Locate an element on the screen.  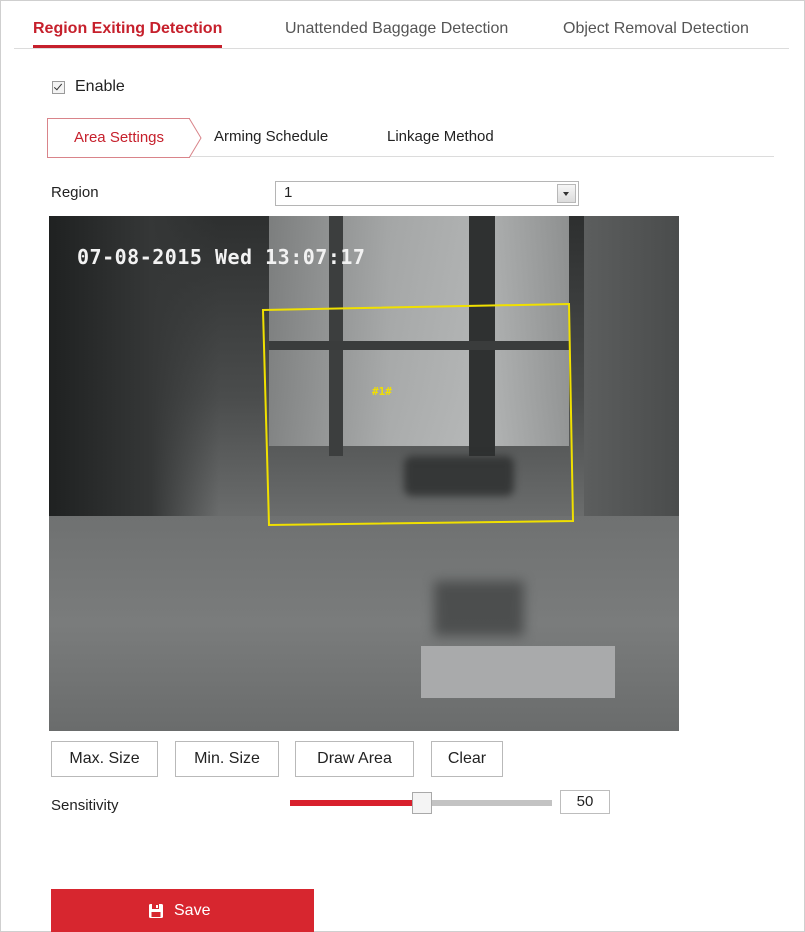
tab-arrow-icon is located at coordinates (195, 138).